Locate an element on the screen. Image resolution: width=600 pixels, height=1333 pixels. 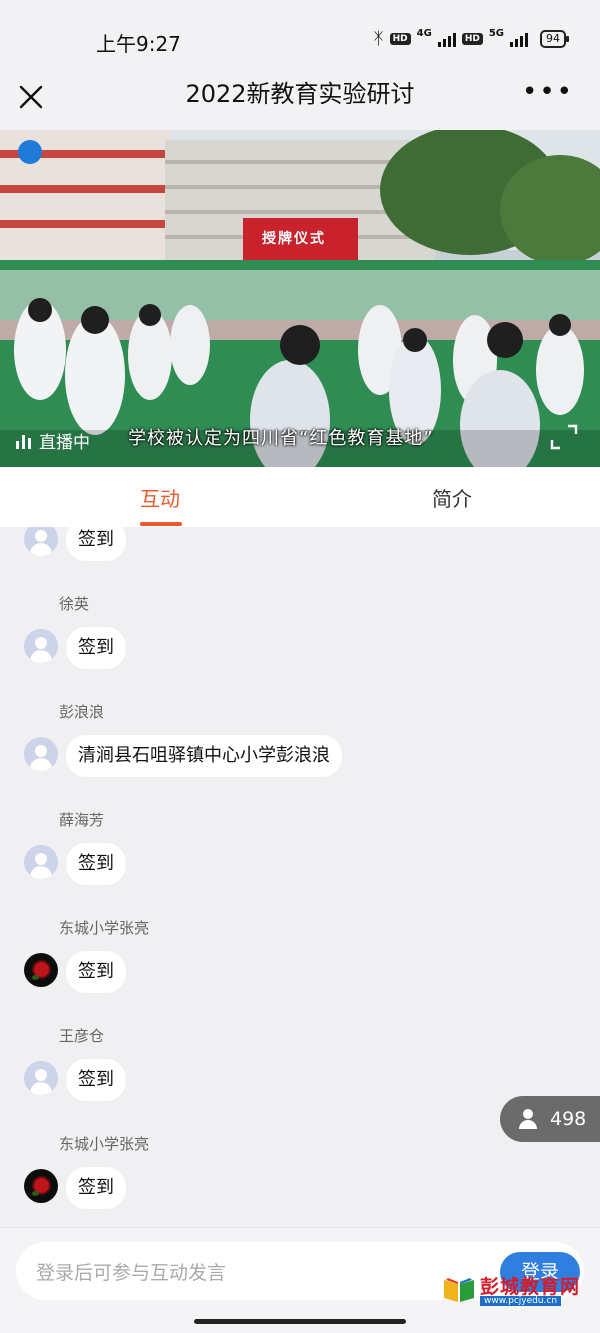
more-icon: ••• is located at coordinates (548, 92).